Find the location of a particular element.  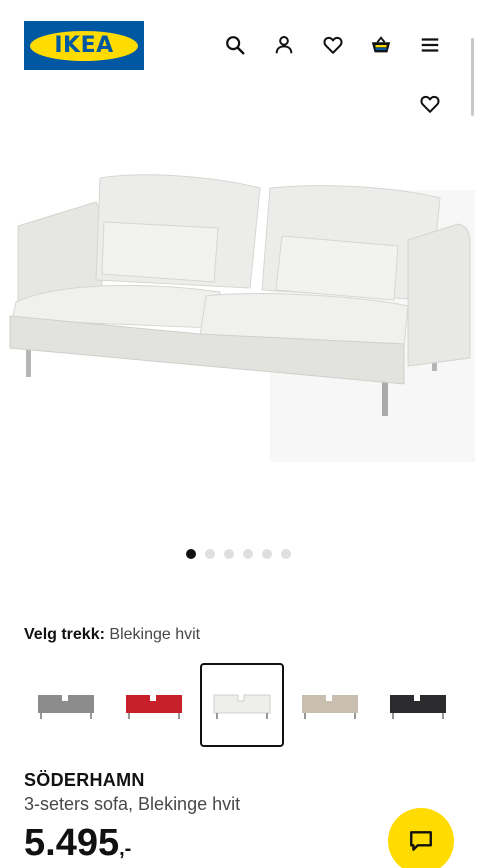

cover-label: Velg trekk: is located at coordinates (64, 634).